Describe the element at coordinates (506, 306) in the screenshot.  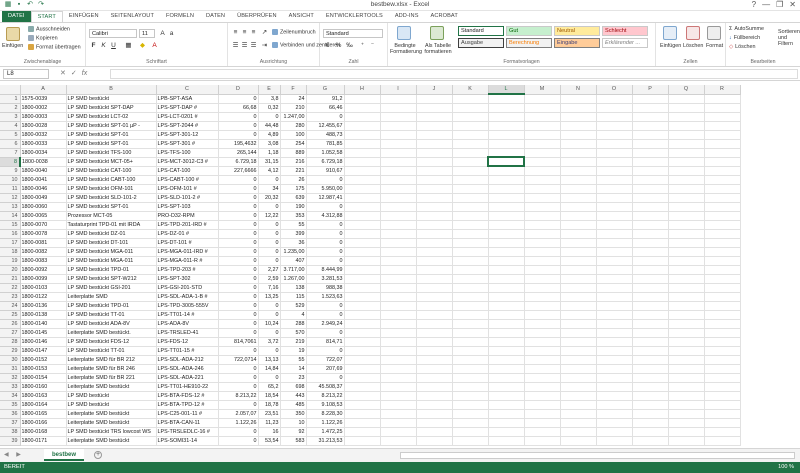
I see `cell-l24` at that location.